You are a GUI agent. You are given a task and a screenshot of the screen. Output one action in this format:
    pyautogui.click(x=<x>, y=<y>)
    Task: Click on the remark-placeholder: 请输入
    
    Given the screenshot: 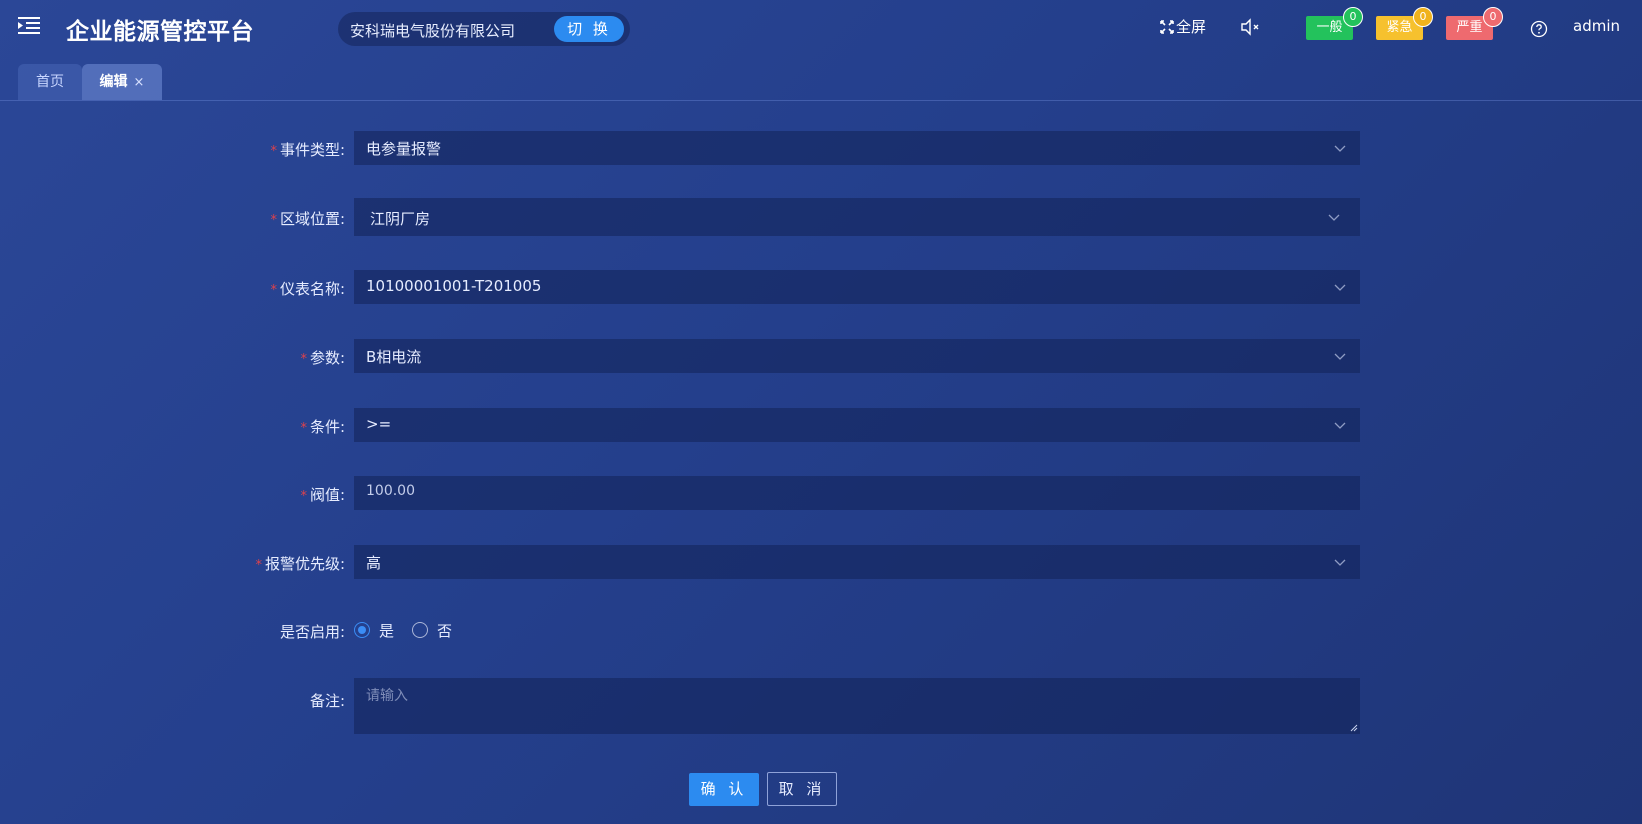 What is the action you would take?
    pyautogui.click(x=387, y=696)
    